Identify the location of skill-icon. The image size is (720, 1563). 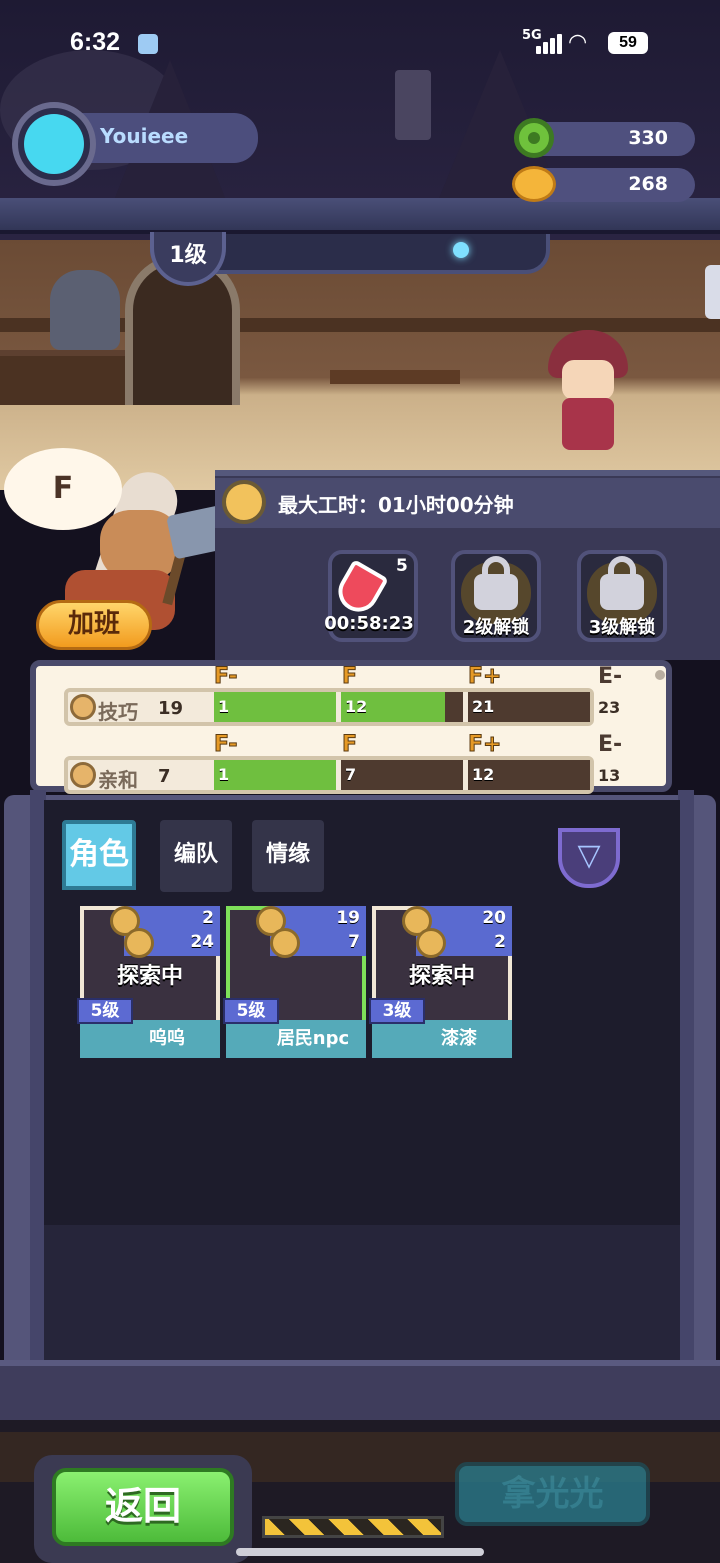
(83, 707).